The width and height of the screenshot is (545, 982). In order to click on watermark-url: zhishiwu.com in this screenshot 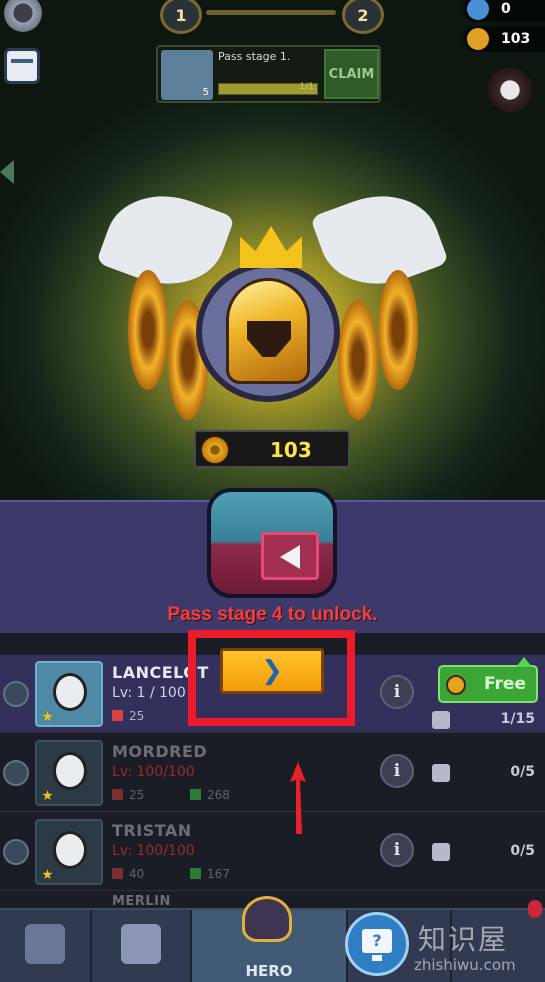, I will do `click(465, 965)`.